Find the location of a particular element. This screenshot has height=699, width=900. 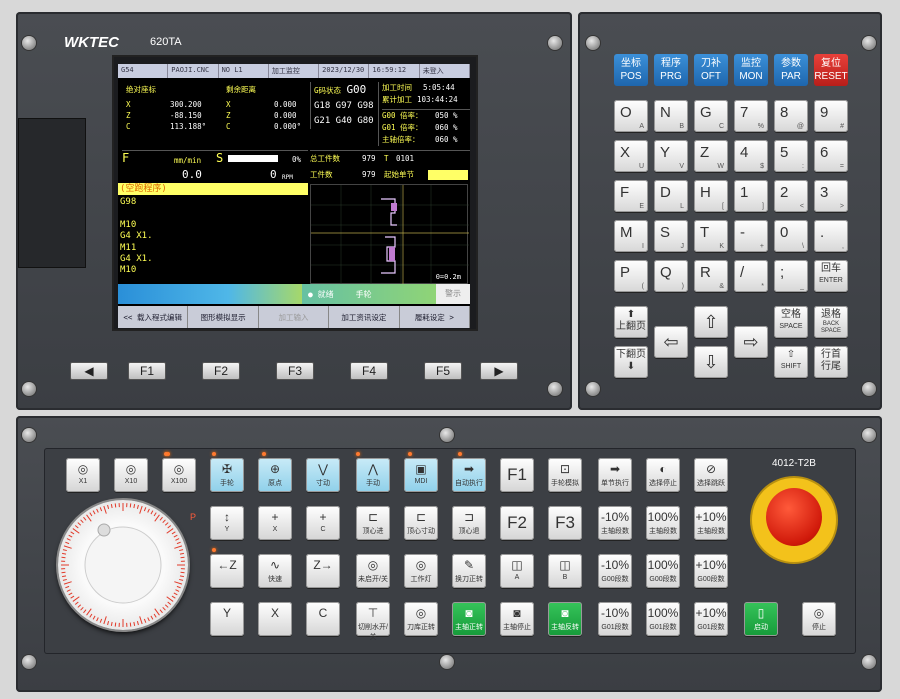

func-key-par: 参数 PAR is located at coordinates (791, 70).